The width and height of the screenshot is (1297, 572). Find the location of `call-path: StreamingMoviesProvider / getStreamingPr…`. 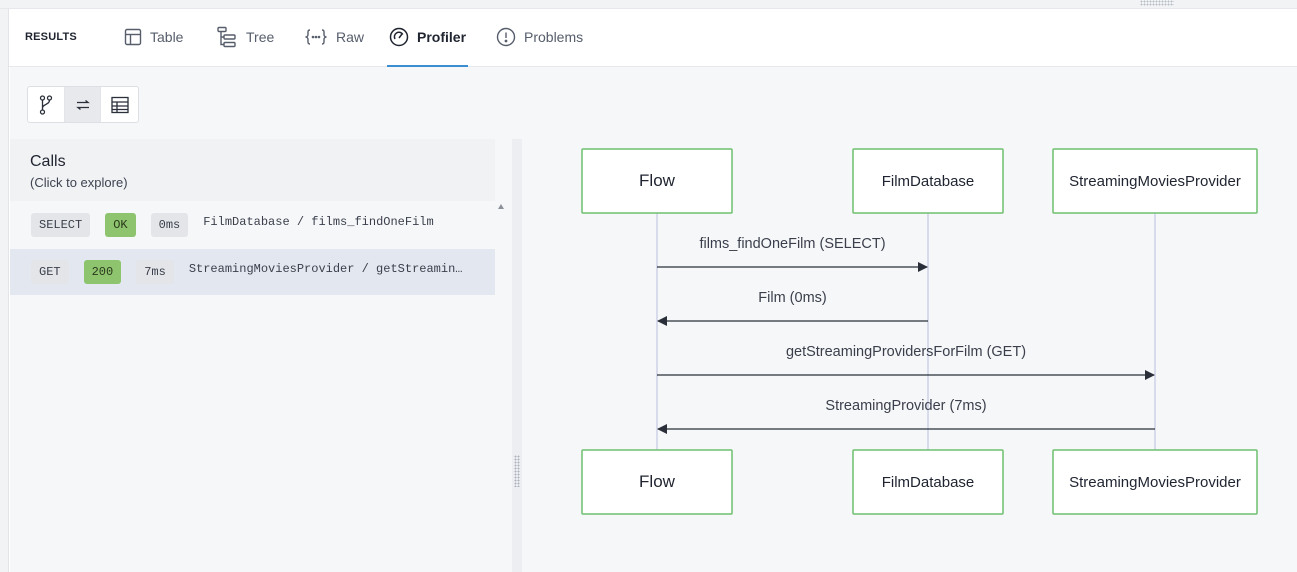

call-path: StreamingMoviesProvider / getStreamingPr… is located at coordinates (328, 269).